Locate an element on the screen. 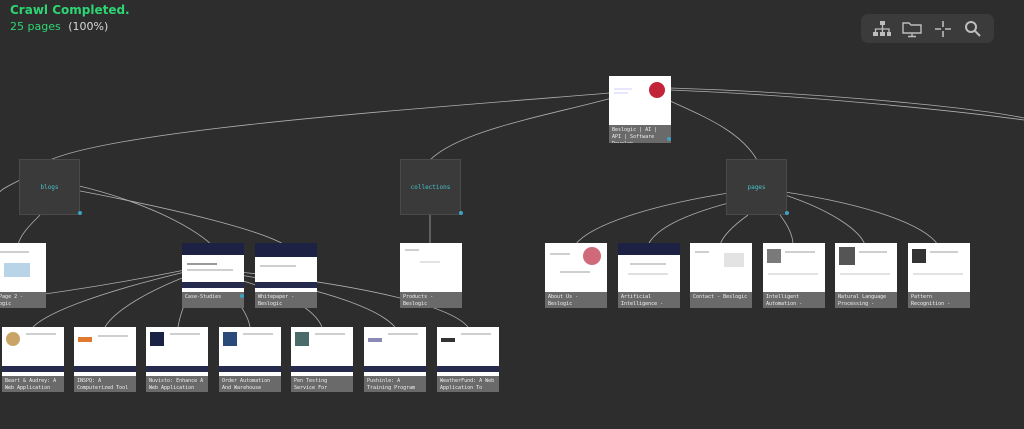  page-label: Pattern Recognition - Beslogic is located at coordinates (939, 300).